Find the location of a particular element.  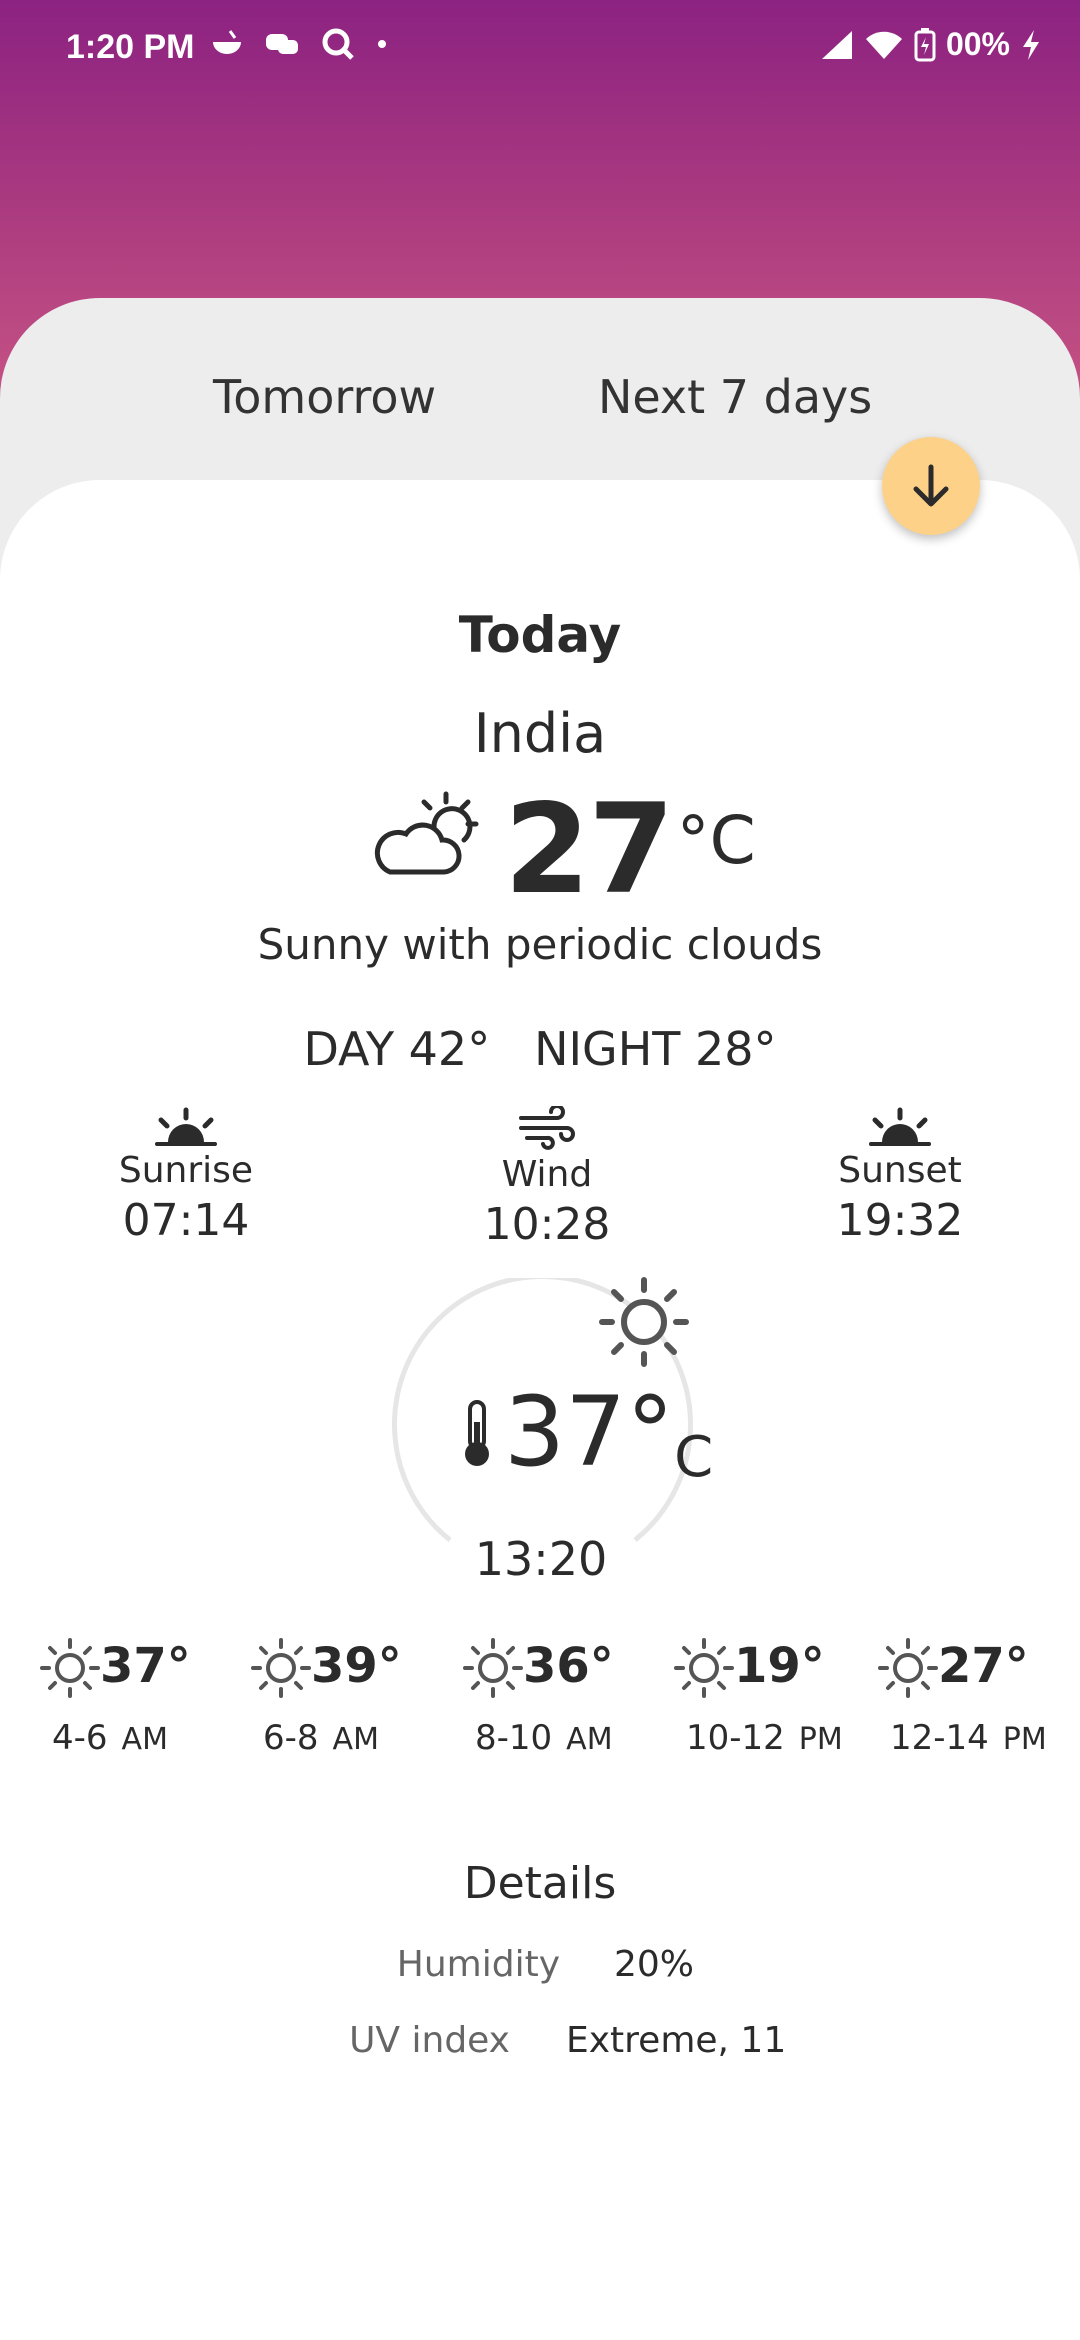

hourly-item: 37° 4-6 AM is located at coordinates (118, 1697).